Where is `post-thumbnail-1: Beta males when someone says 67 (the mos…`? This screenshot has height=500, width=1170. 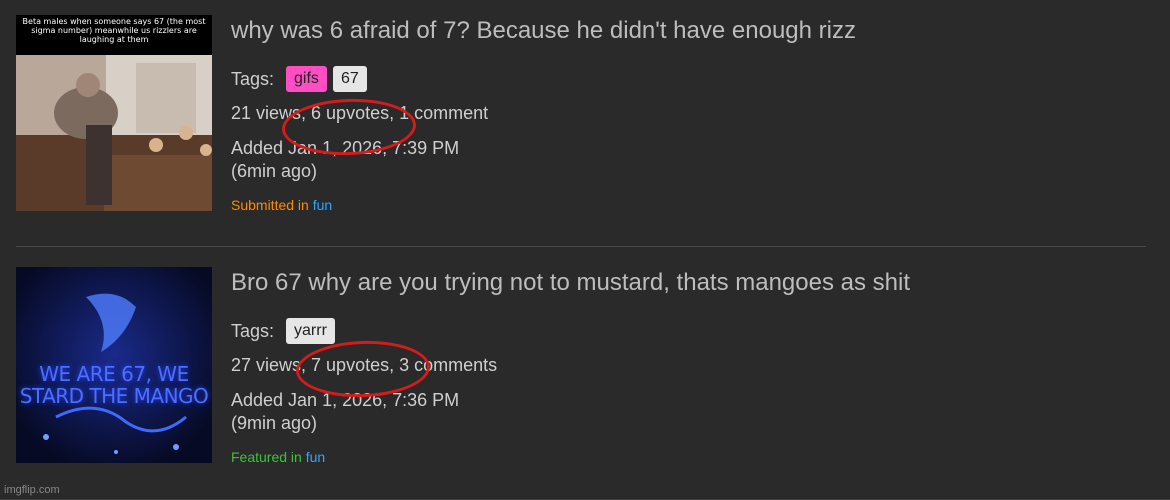 post-thumbnail-1: Beta males when someone says 67 (the mos… is located at coordinates (114, 113).